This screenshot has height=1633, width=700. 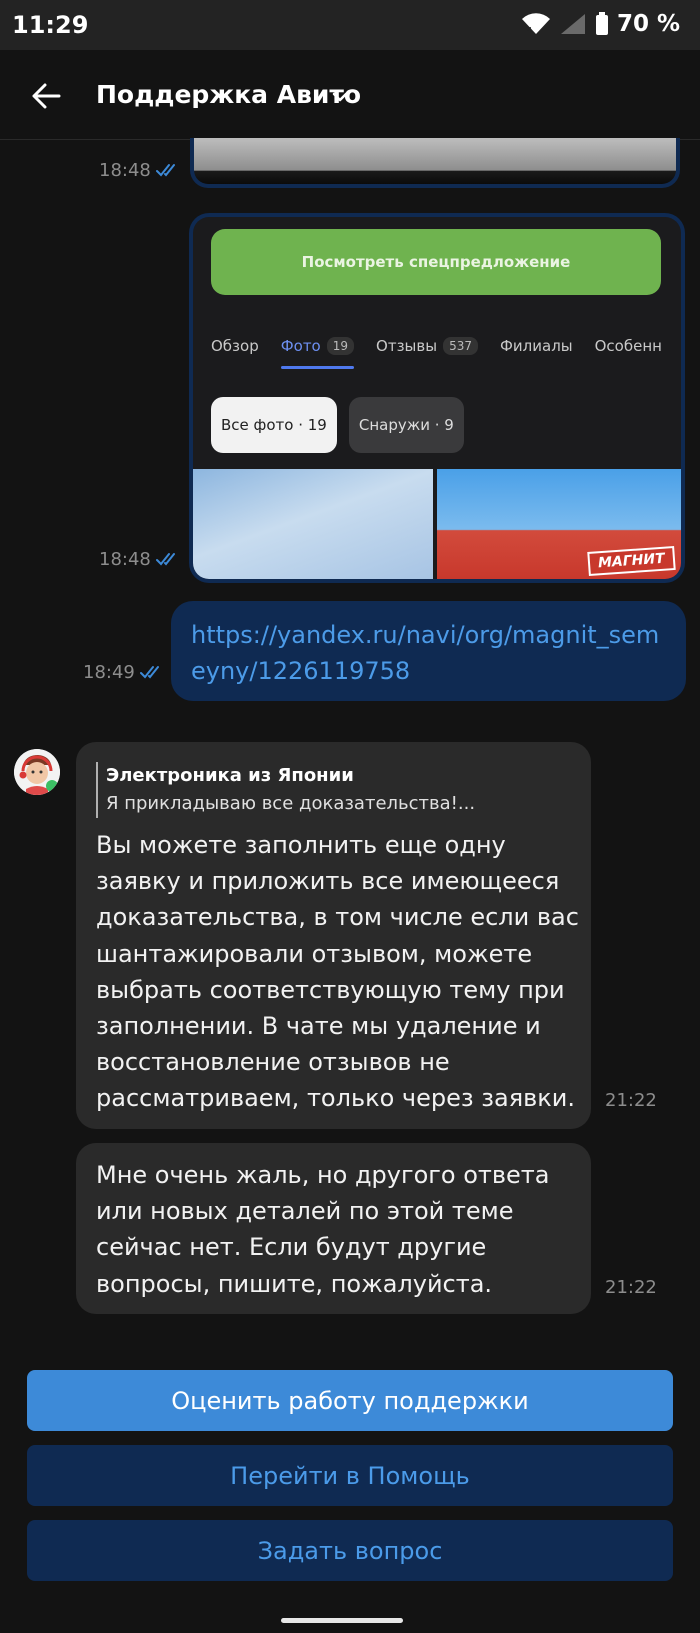 I want to click on screenshot-promo-button: Посмотреть спецпредложение, so click(x=436, y=262).